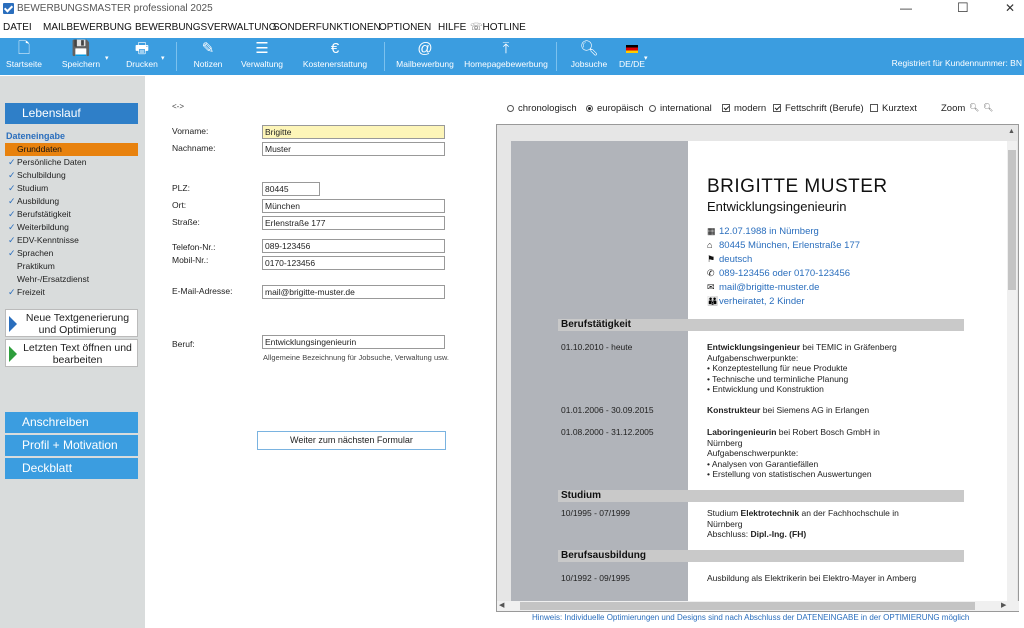 This screenshot has height=628, width=1024. What do you see at coordinates (353, 292) in the screenshot?
I see `email-input: mail@brigitte-muster.de` at bounding box center [353, 292].